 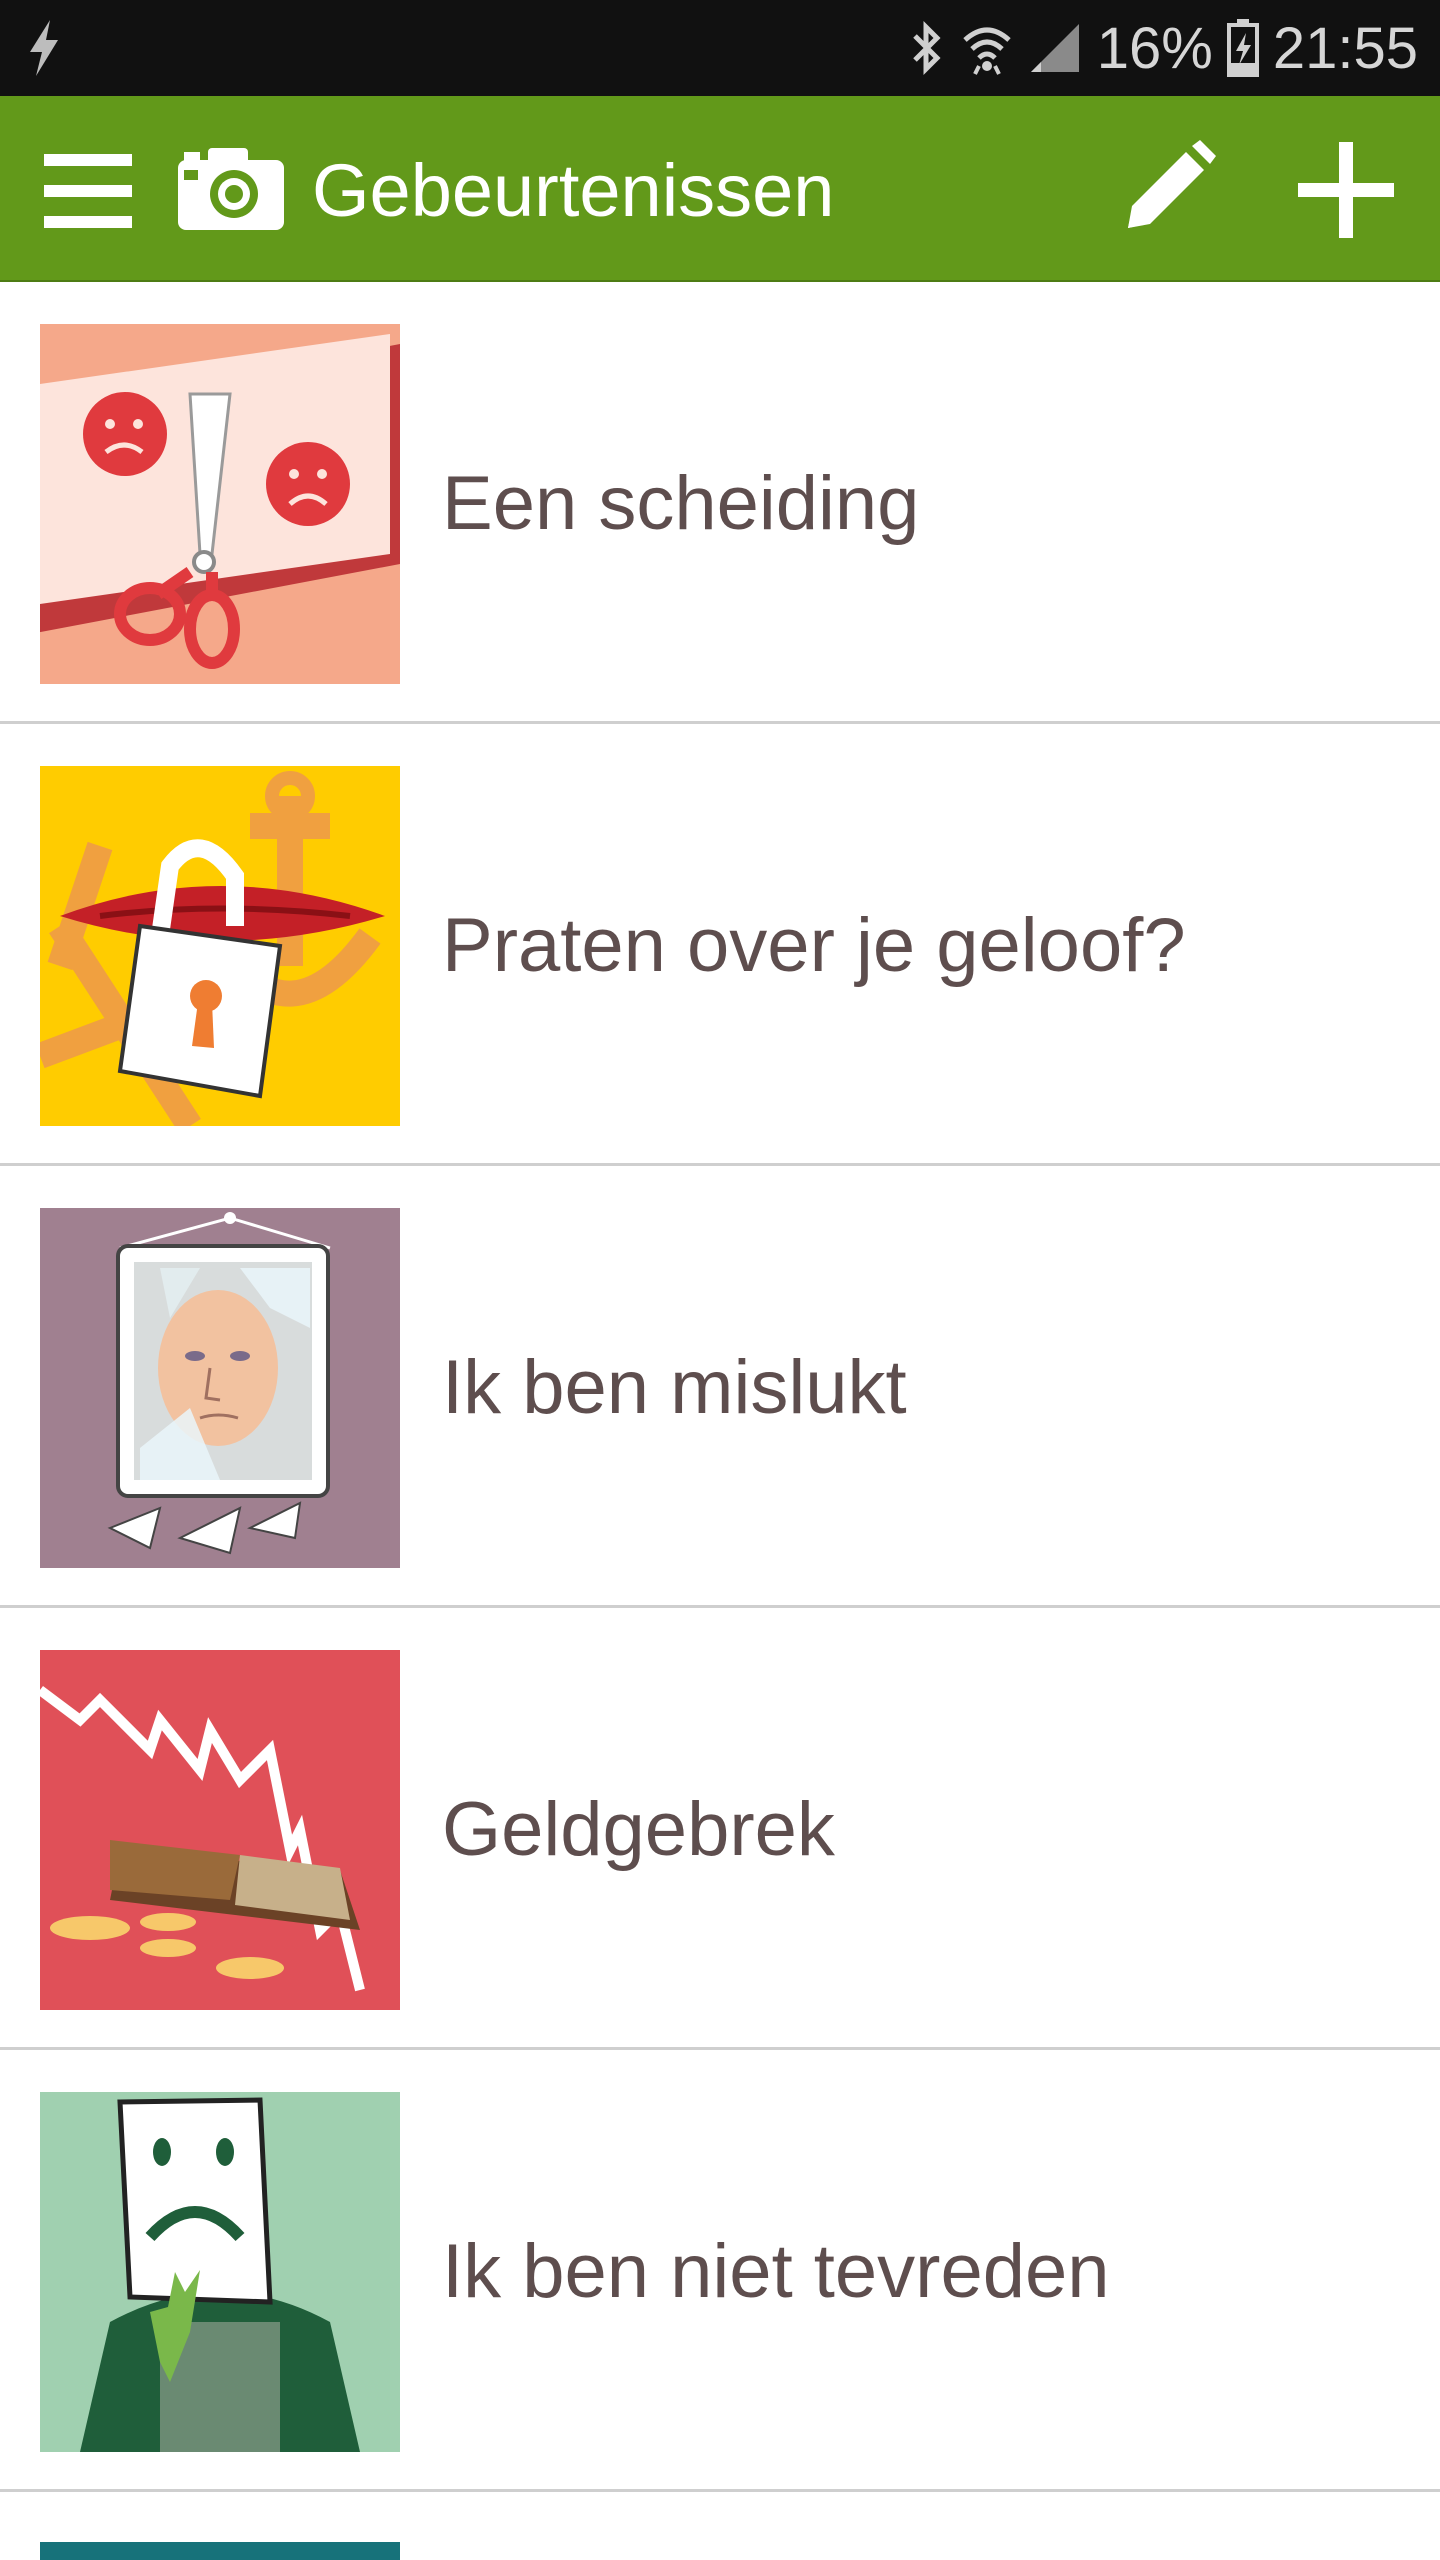 What do you see at coordinates (638, 1829) in the screenshot?
I see `list-item-label: Geldgebrek` at bounding box center [638, 1829].